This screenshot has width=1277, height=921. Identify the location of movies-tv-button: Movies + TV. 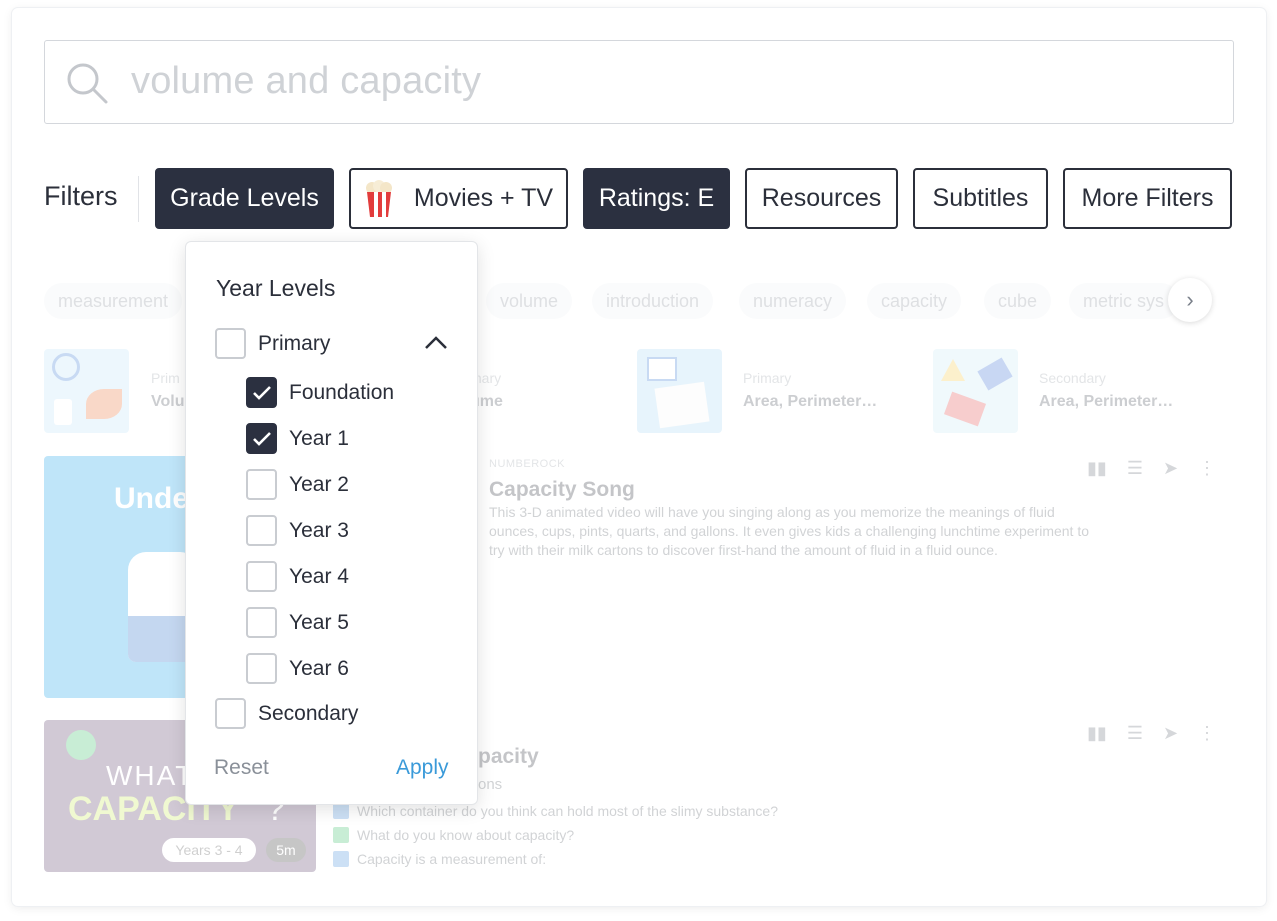
(458, 198).